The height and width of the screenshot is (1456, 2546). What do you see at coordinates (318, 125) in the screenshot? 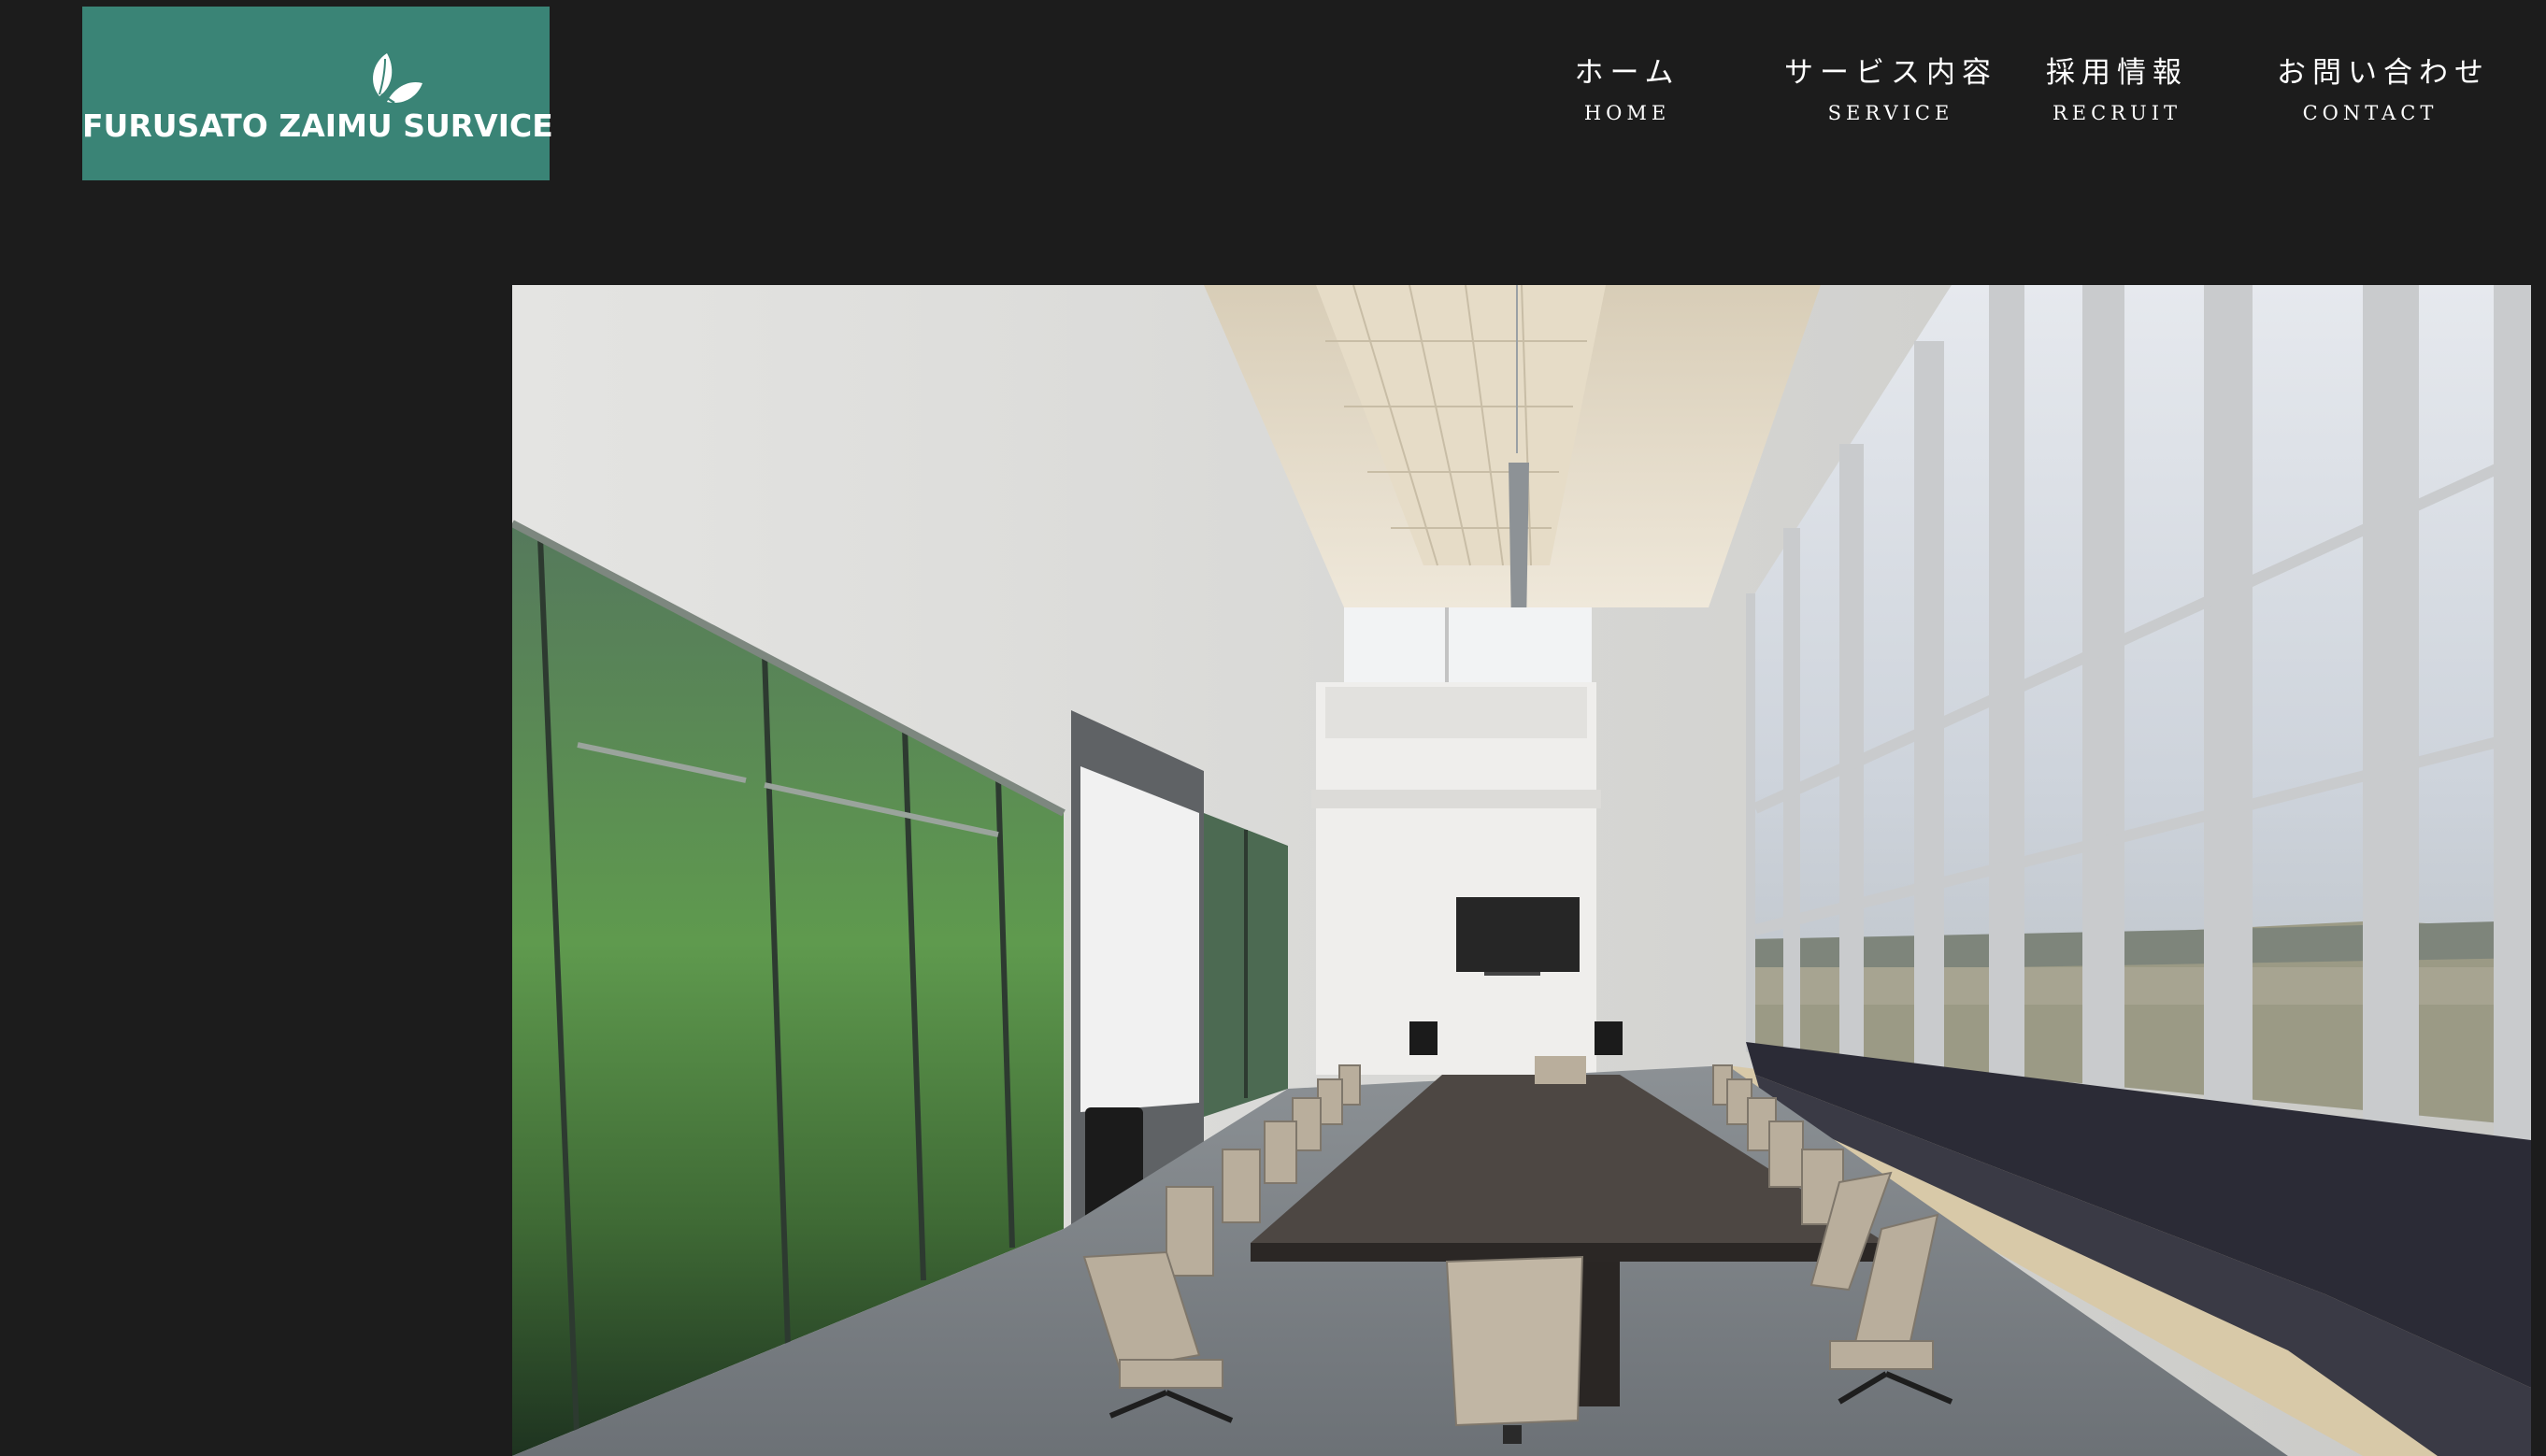
I see `logo-text: FURUSATO ZAIMU SURVICE` at bounding box center [318, 125].